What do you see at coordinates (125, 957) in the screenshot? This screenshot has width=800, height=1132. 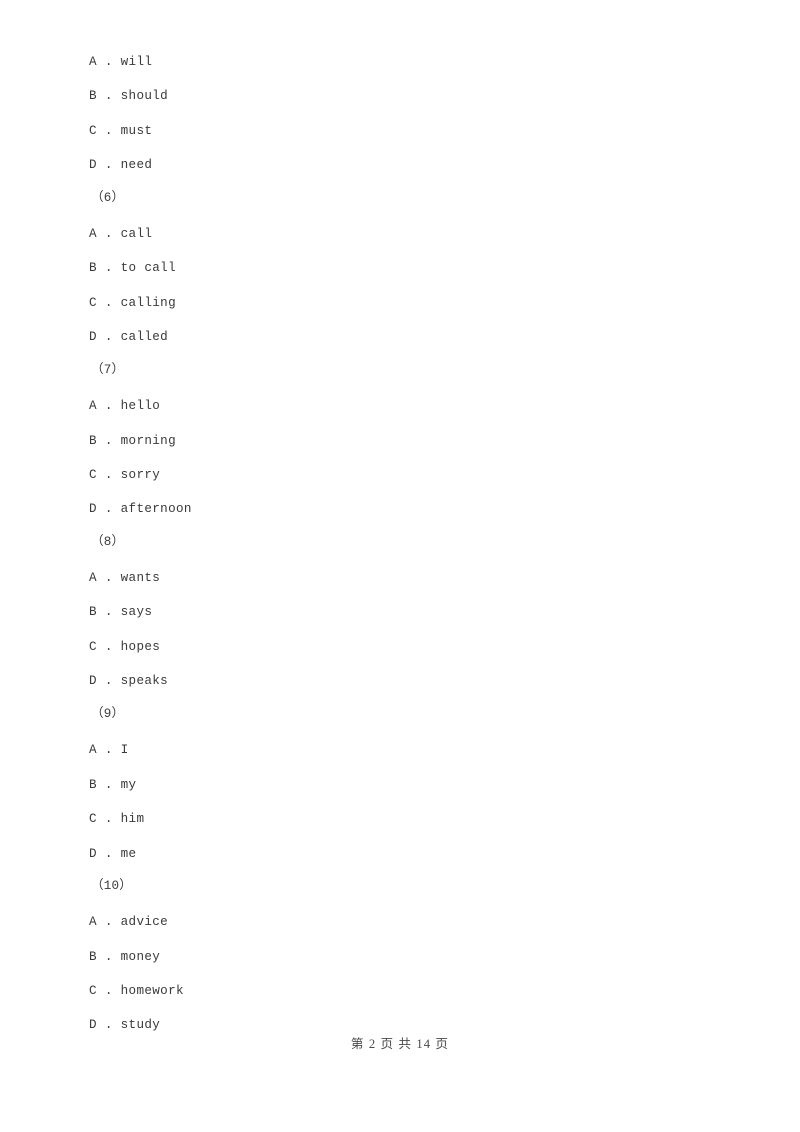 I see `answer-option: B . money` at bounding box center [125, 957].